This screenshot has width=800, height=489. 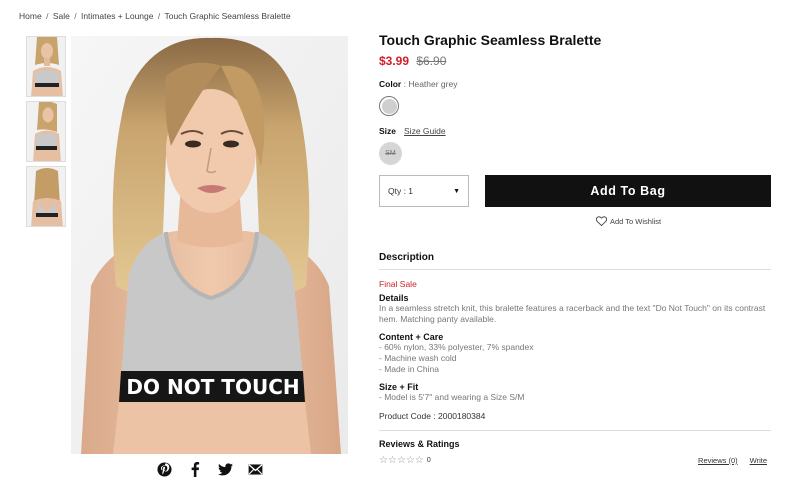 I want to click on color-row: Color : Heather grey, so click(x=575, y=84).